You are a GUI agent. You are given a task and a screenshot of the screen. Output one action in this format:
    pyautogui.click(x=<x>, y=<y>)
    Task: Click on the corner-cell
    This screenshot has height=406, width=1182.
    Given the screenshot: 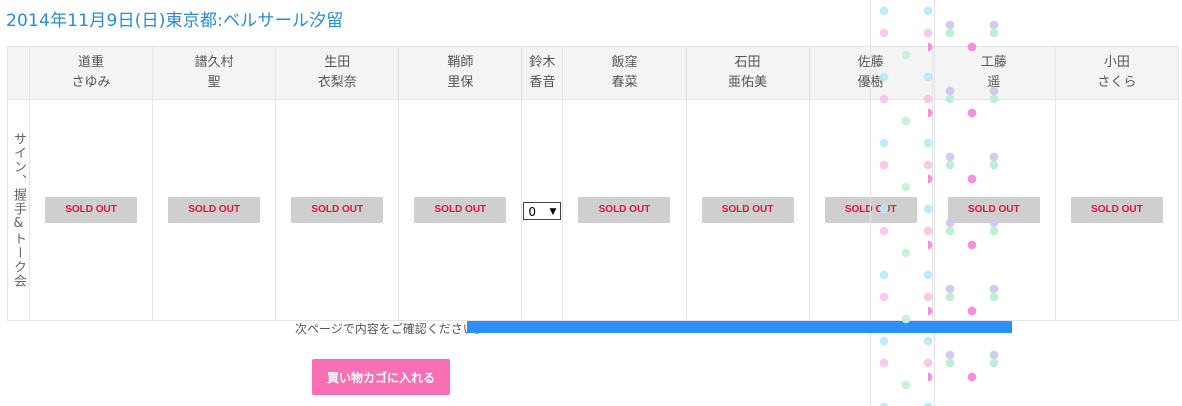 What is the action you would take?
    pyautogui.click(x=18, y=73)
    